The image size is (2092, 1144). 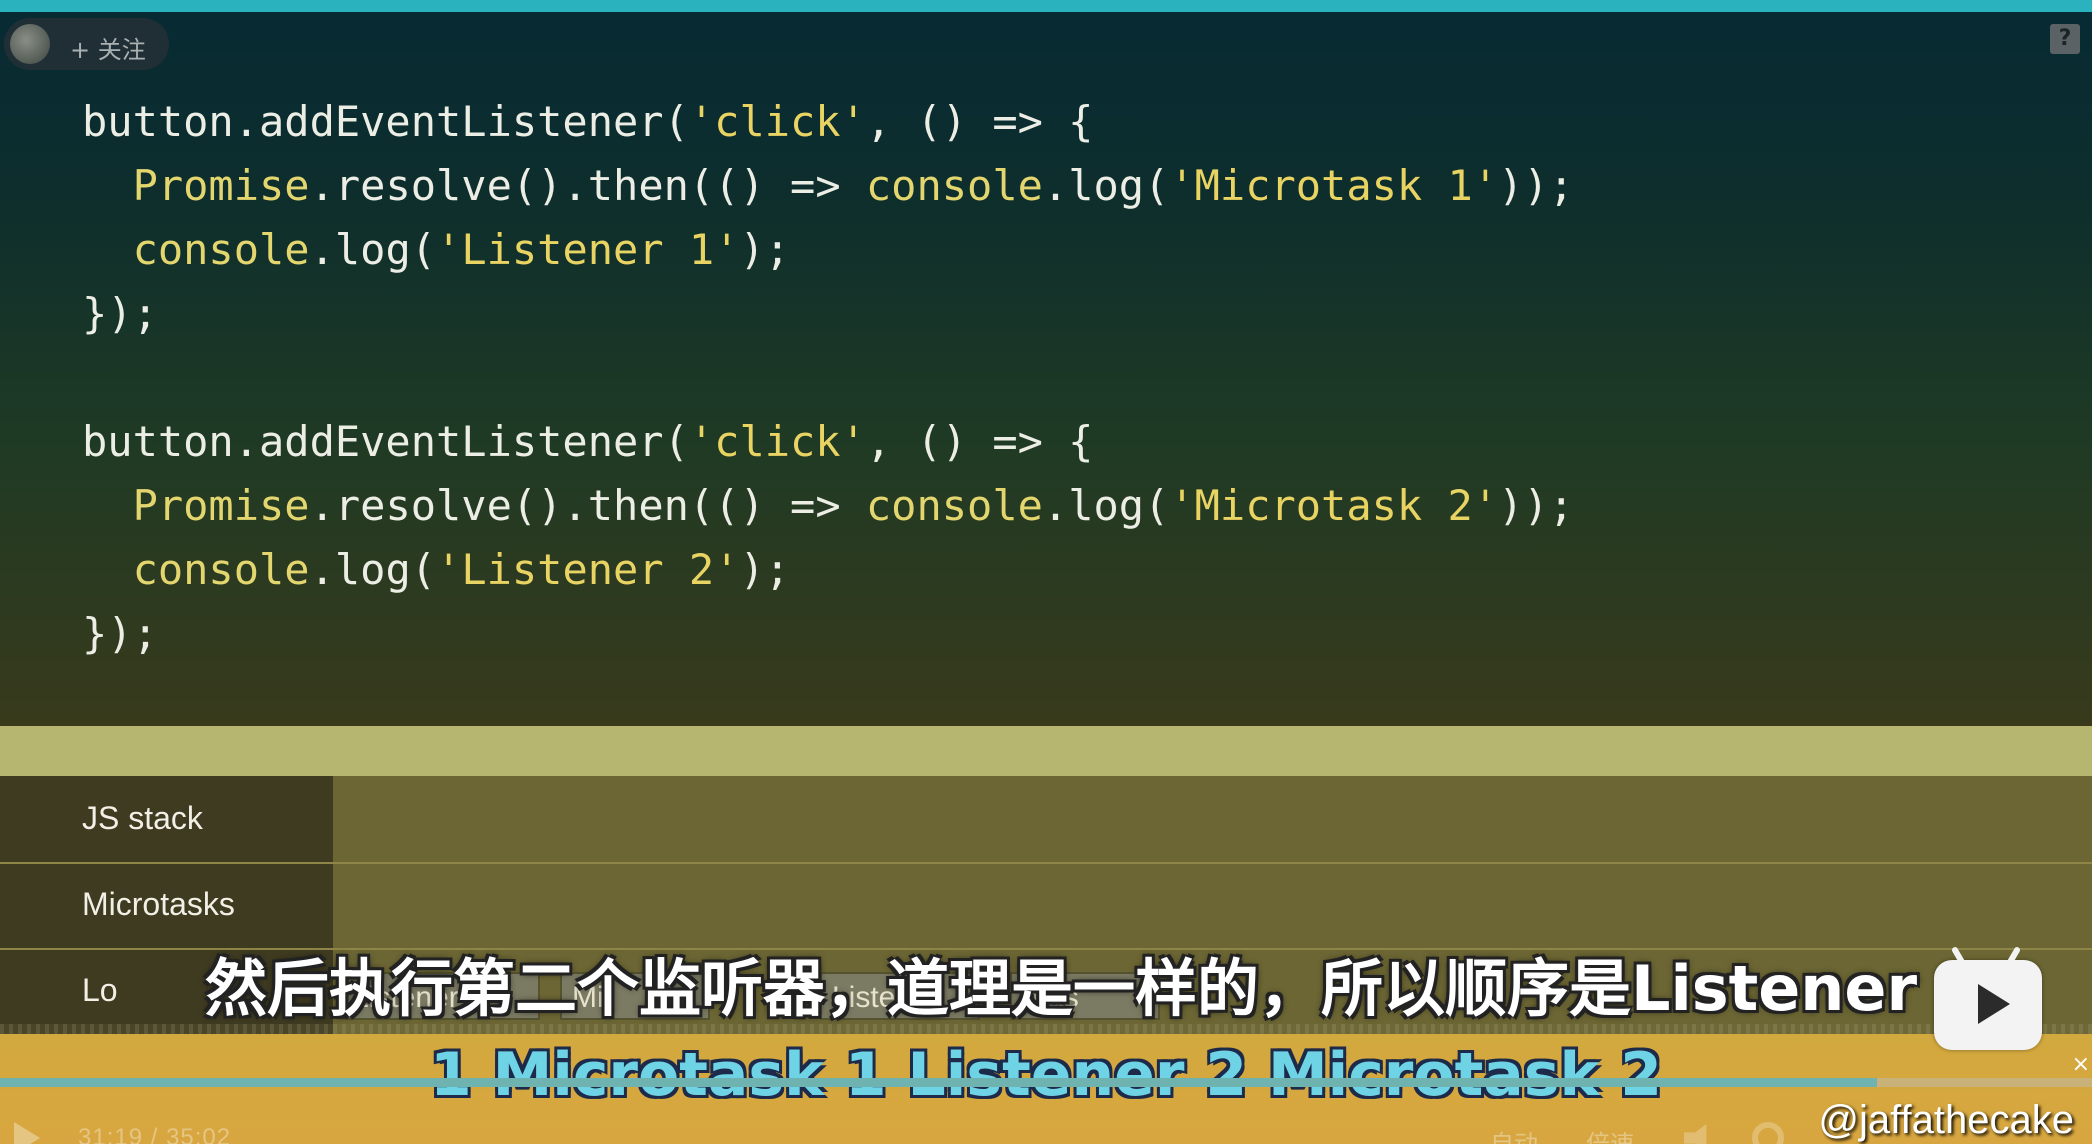 What do you see at coordinates (1946, 1120) in the screenshot?
I see `author-watermark: @jaffathecake` at bounding box center [1946, 1120].